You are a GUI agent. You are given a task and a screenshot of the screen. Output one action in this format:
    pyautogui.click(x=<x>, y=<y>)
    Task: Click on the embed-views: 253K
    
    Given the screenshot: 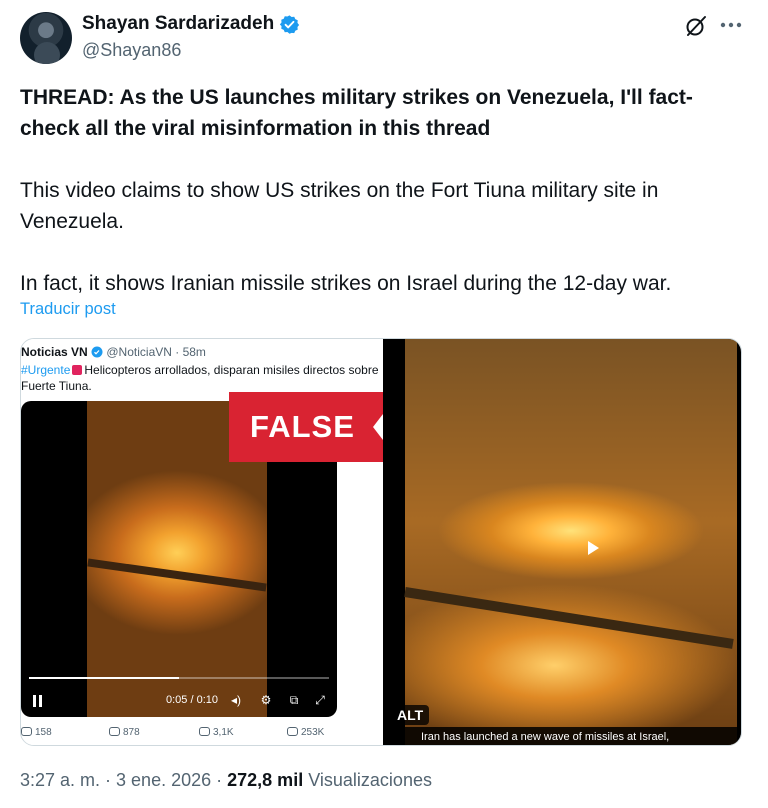 What is the action you would take?
    pyautogui.click(x=305, y=732)
    